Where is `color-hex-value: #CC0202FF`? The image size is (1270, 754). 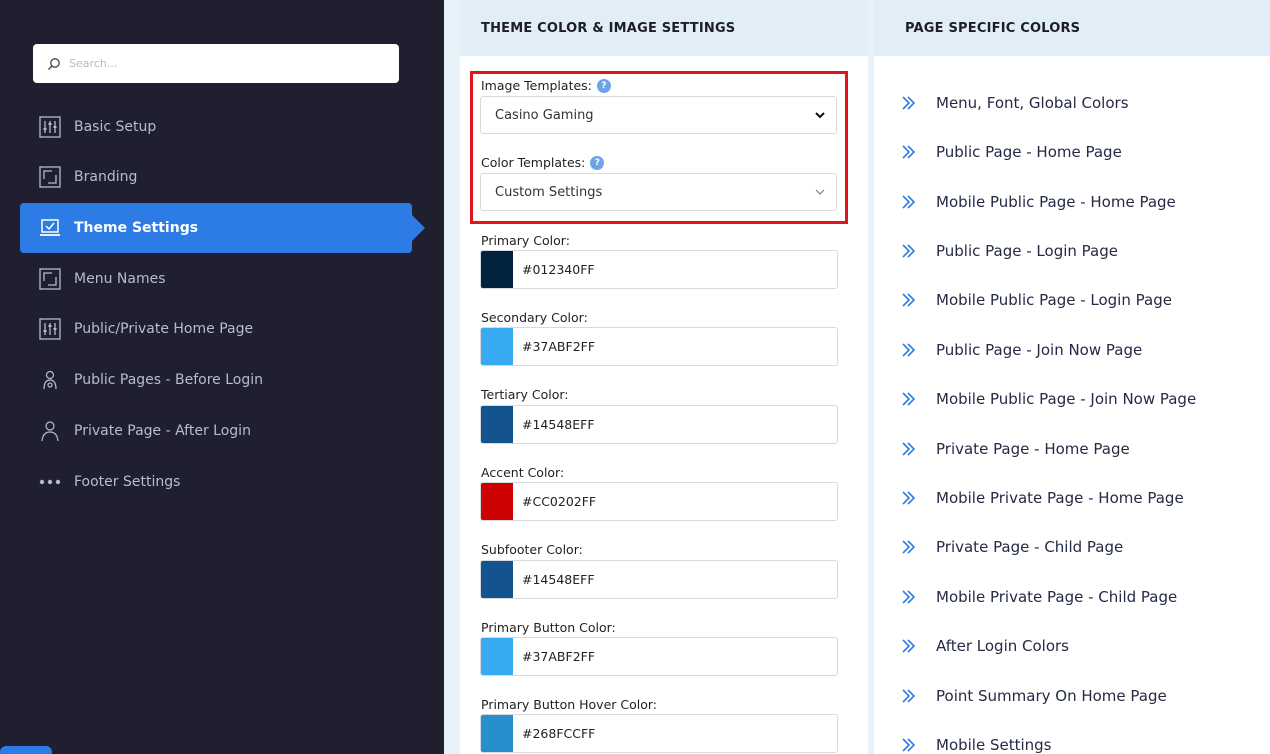 color-hex-value: #CC0202FF is located at coordinates (559, 501).